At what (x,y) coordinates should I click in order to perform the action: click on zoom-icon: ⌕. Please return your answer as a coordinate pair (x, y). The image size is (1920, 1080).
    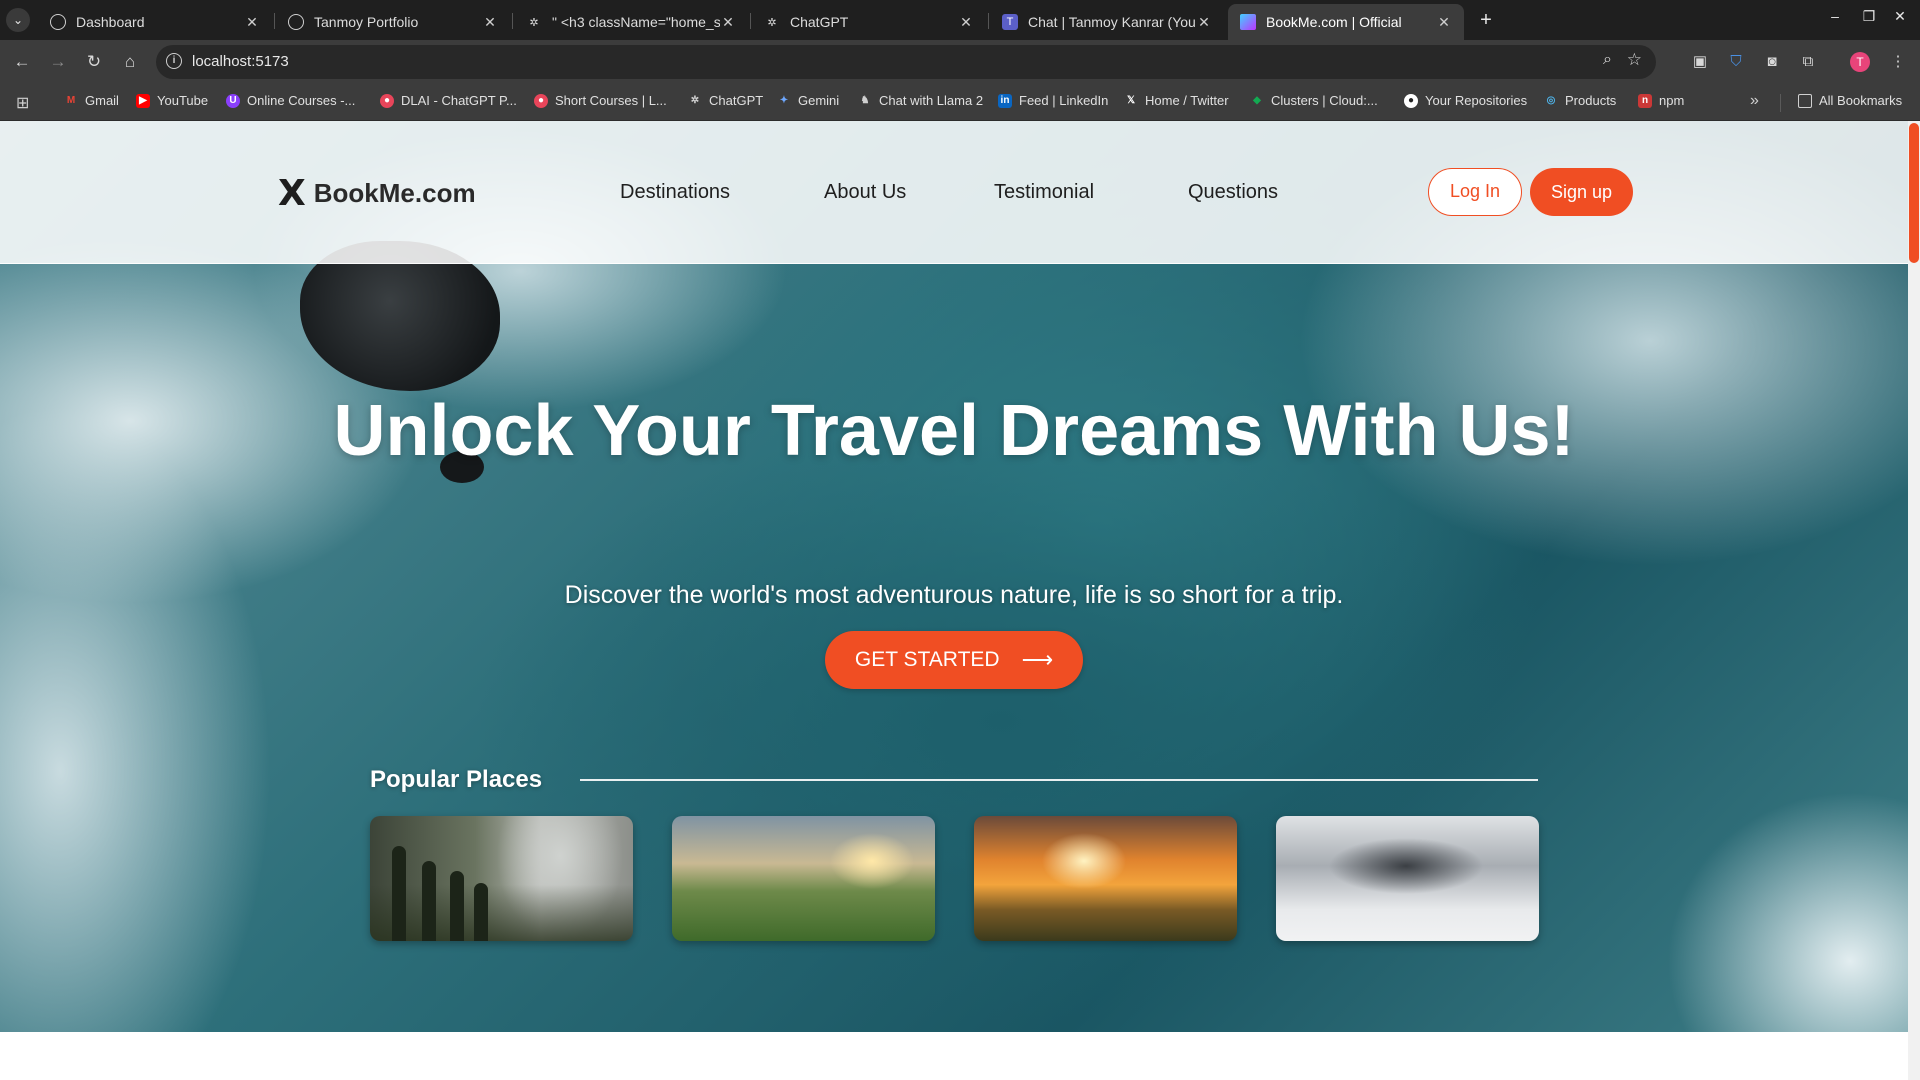
    Looking at the image, I should click on (1607, 60).